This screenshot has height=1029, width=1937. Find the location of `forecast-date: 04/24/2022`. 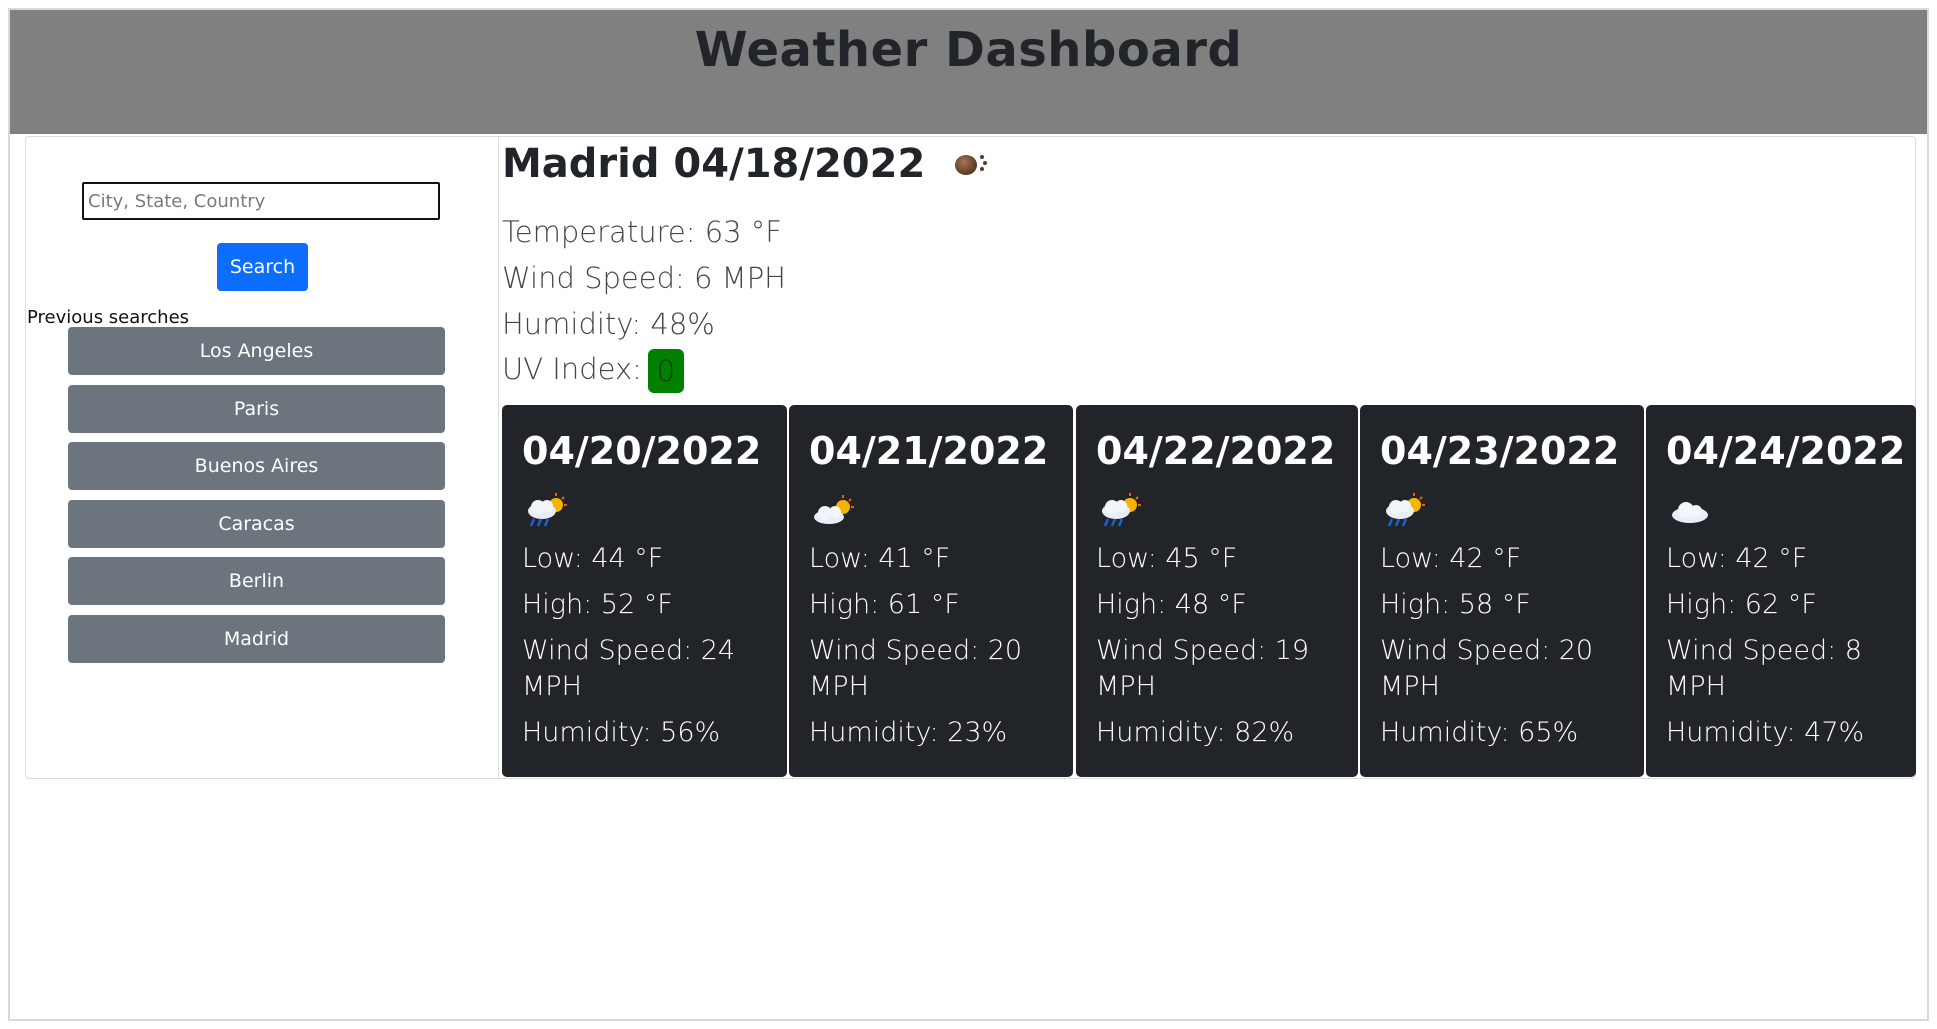

forecast-date: 04/24/2022 is located at coordinates (1786, 451).